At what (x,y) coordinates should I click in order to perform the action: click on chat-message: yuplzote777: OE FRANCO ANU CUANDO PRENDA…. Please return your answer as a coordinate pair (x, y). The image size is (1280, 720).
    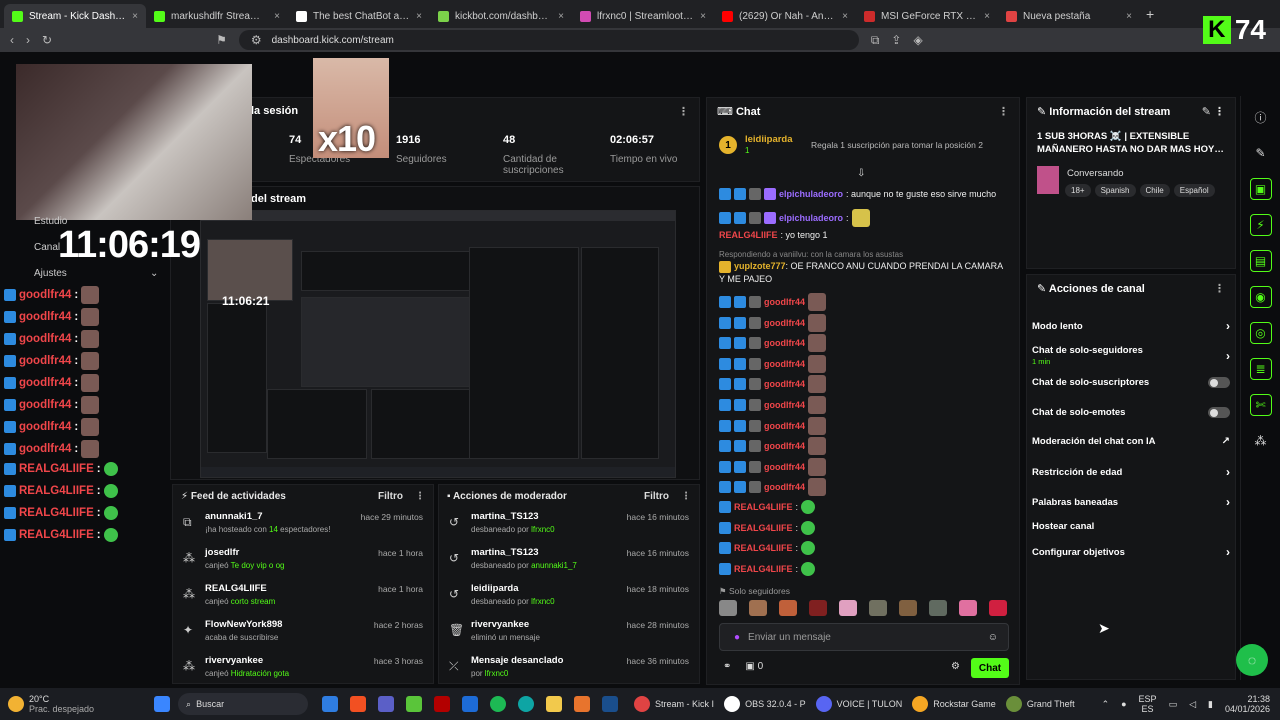
    Looking at the image, I should click on (864, 272).